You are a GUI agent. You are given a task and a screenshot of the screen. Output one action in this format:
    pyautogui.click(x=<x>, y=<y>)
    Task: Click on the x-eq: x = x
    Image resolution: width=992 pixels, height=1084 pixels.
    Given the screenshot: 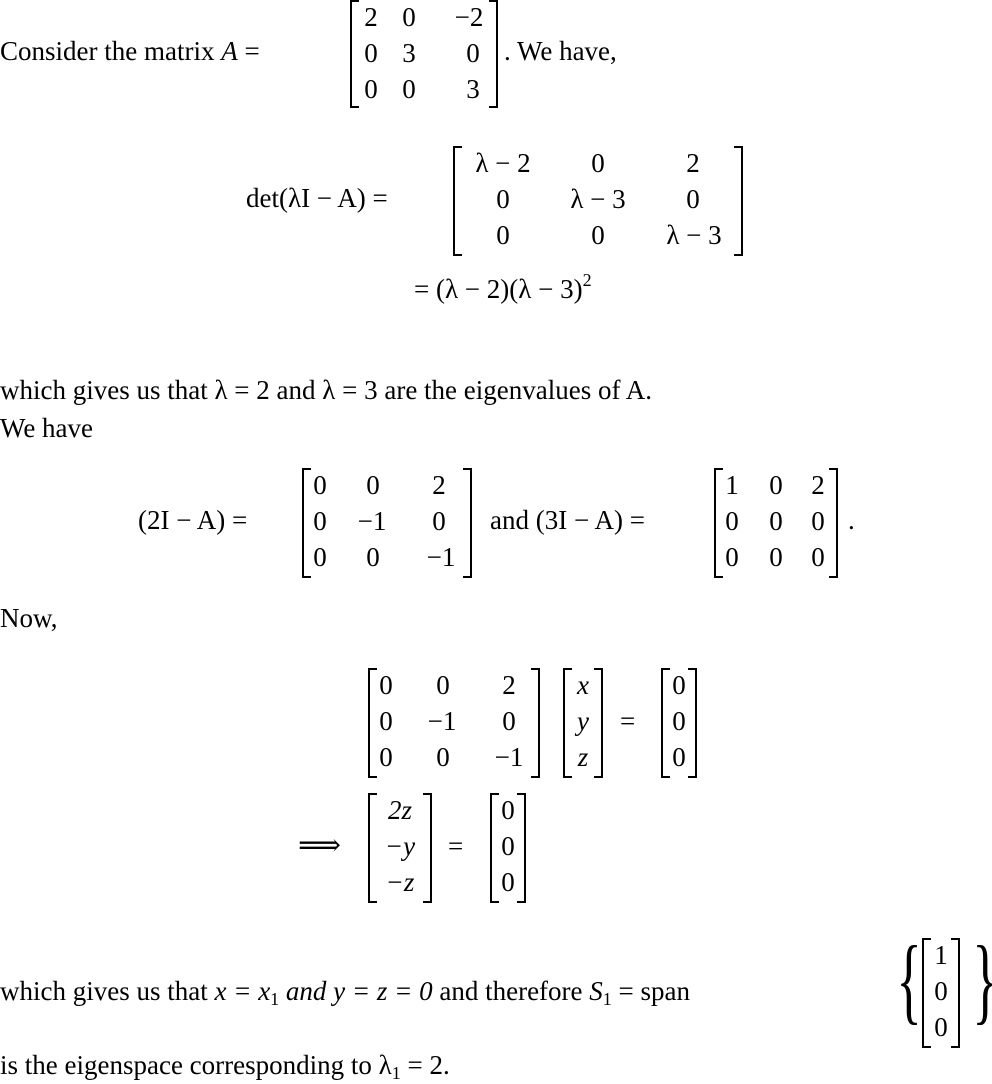 What is the action you would take?
    pyautogui.click(x=242, y=991)
    